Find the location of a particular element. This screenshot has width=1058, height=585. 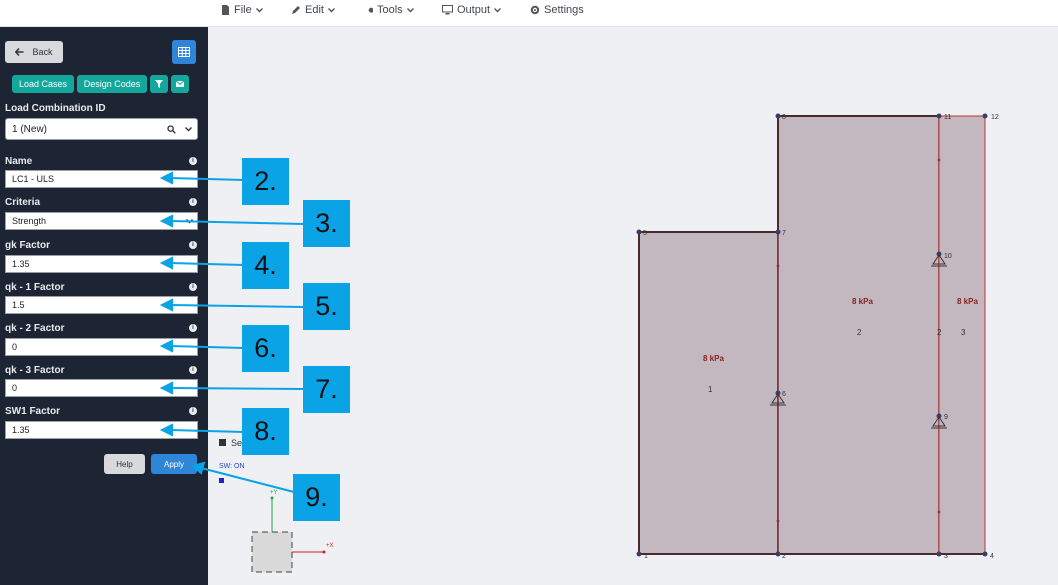

node-label: 8 is located at coordinates (784, 117).